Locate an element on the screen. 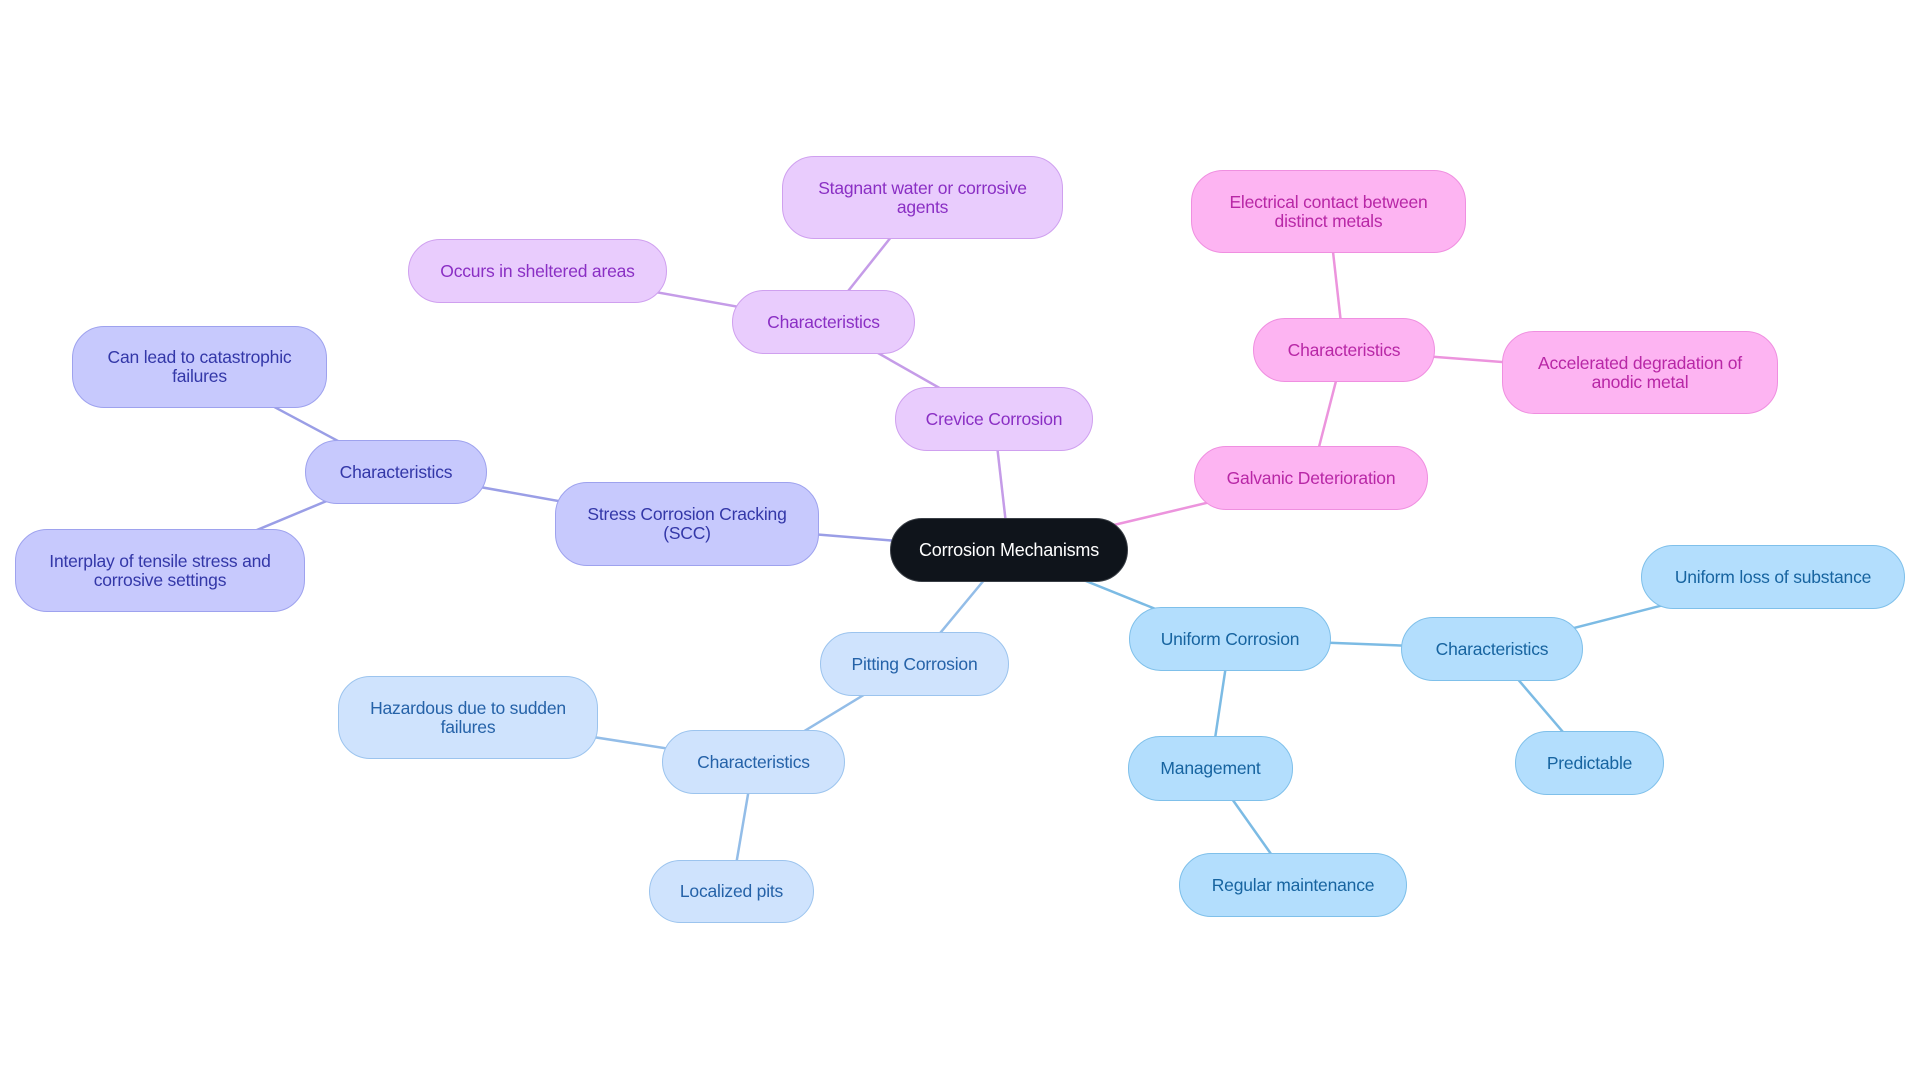 This screenshot has width=1920, height=1083. node-uniform-corrosion: Uniform Corrosion is located at coordinates (1230, 639).